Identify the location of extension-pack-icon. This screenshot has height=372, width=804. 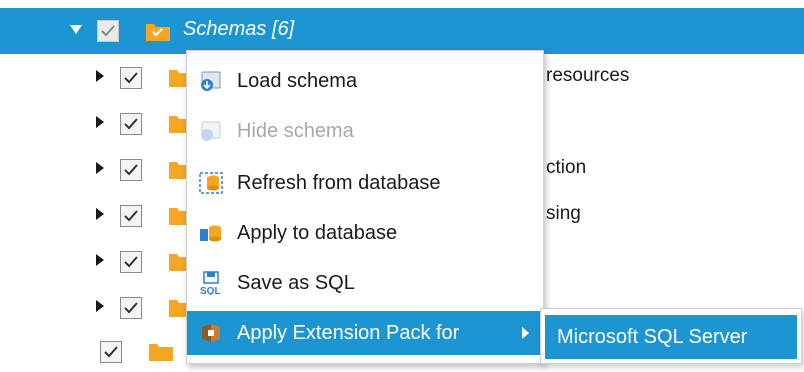
(211, 333).